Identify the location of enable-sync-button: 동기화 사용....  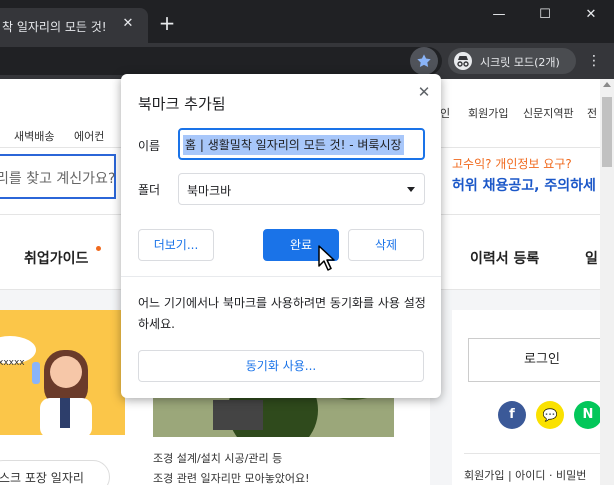
(281, 366).